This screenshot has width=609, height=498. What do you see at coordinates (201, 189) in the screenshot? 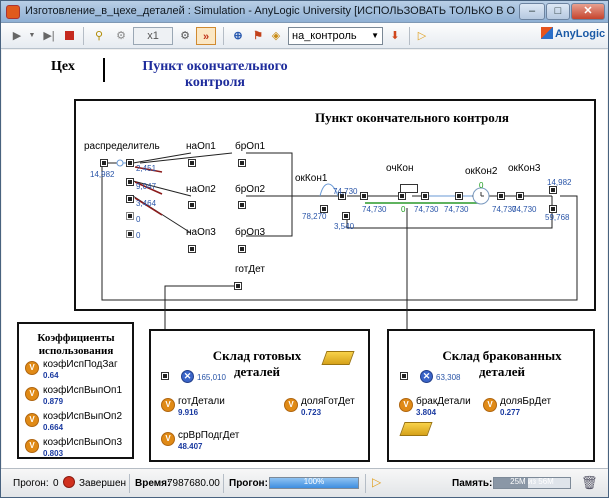
I see `naOp2-label: наОп2` at bounding box center [201, 189].